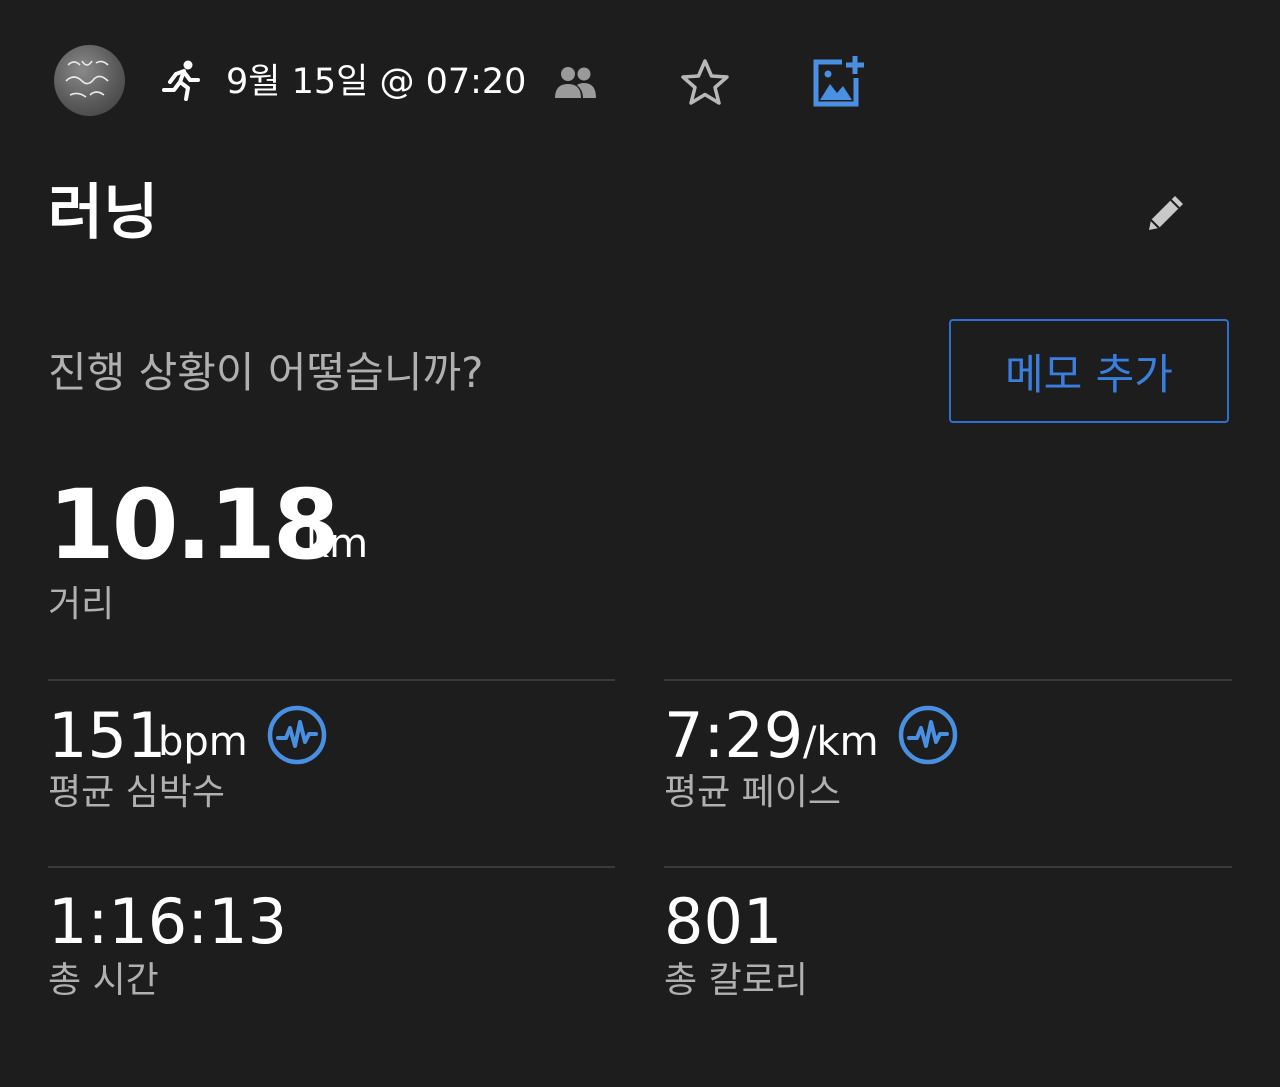 This screenshot has width=1280, height=1087. I want to click on total-time-label: 총 시간, so click(103, 980).